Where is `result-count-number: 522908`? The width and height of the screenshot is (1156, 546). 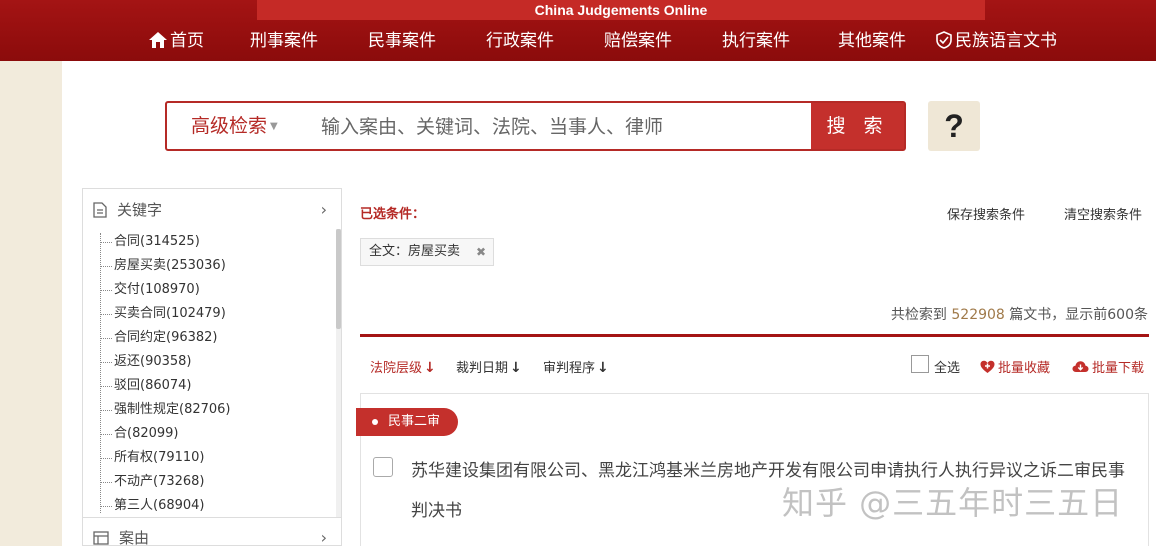 result-count-number: 522908 is located at coordinates (978, 315).